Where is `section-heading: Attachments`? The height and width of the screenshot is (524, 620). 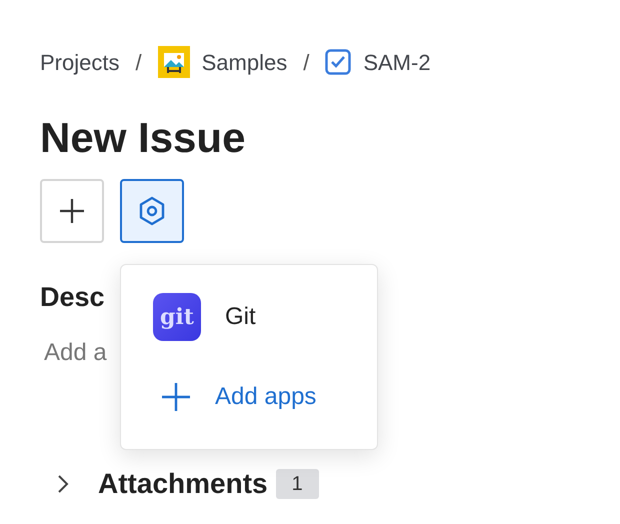
section-heading: Attachments is located at coordinates (183, 484).